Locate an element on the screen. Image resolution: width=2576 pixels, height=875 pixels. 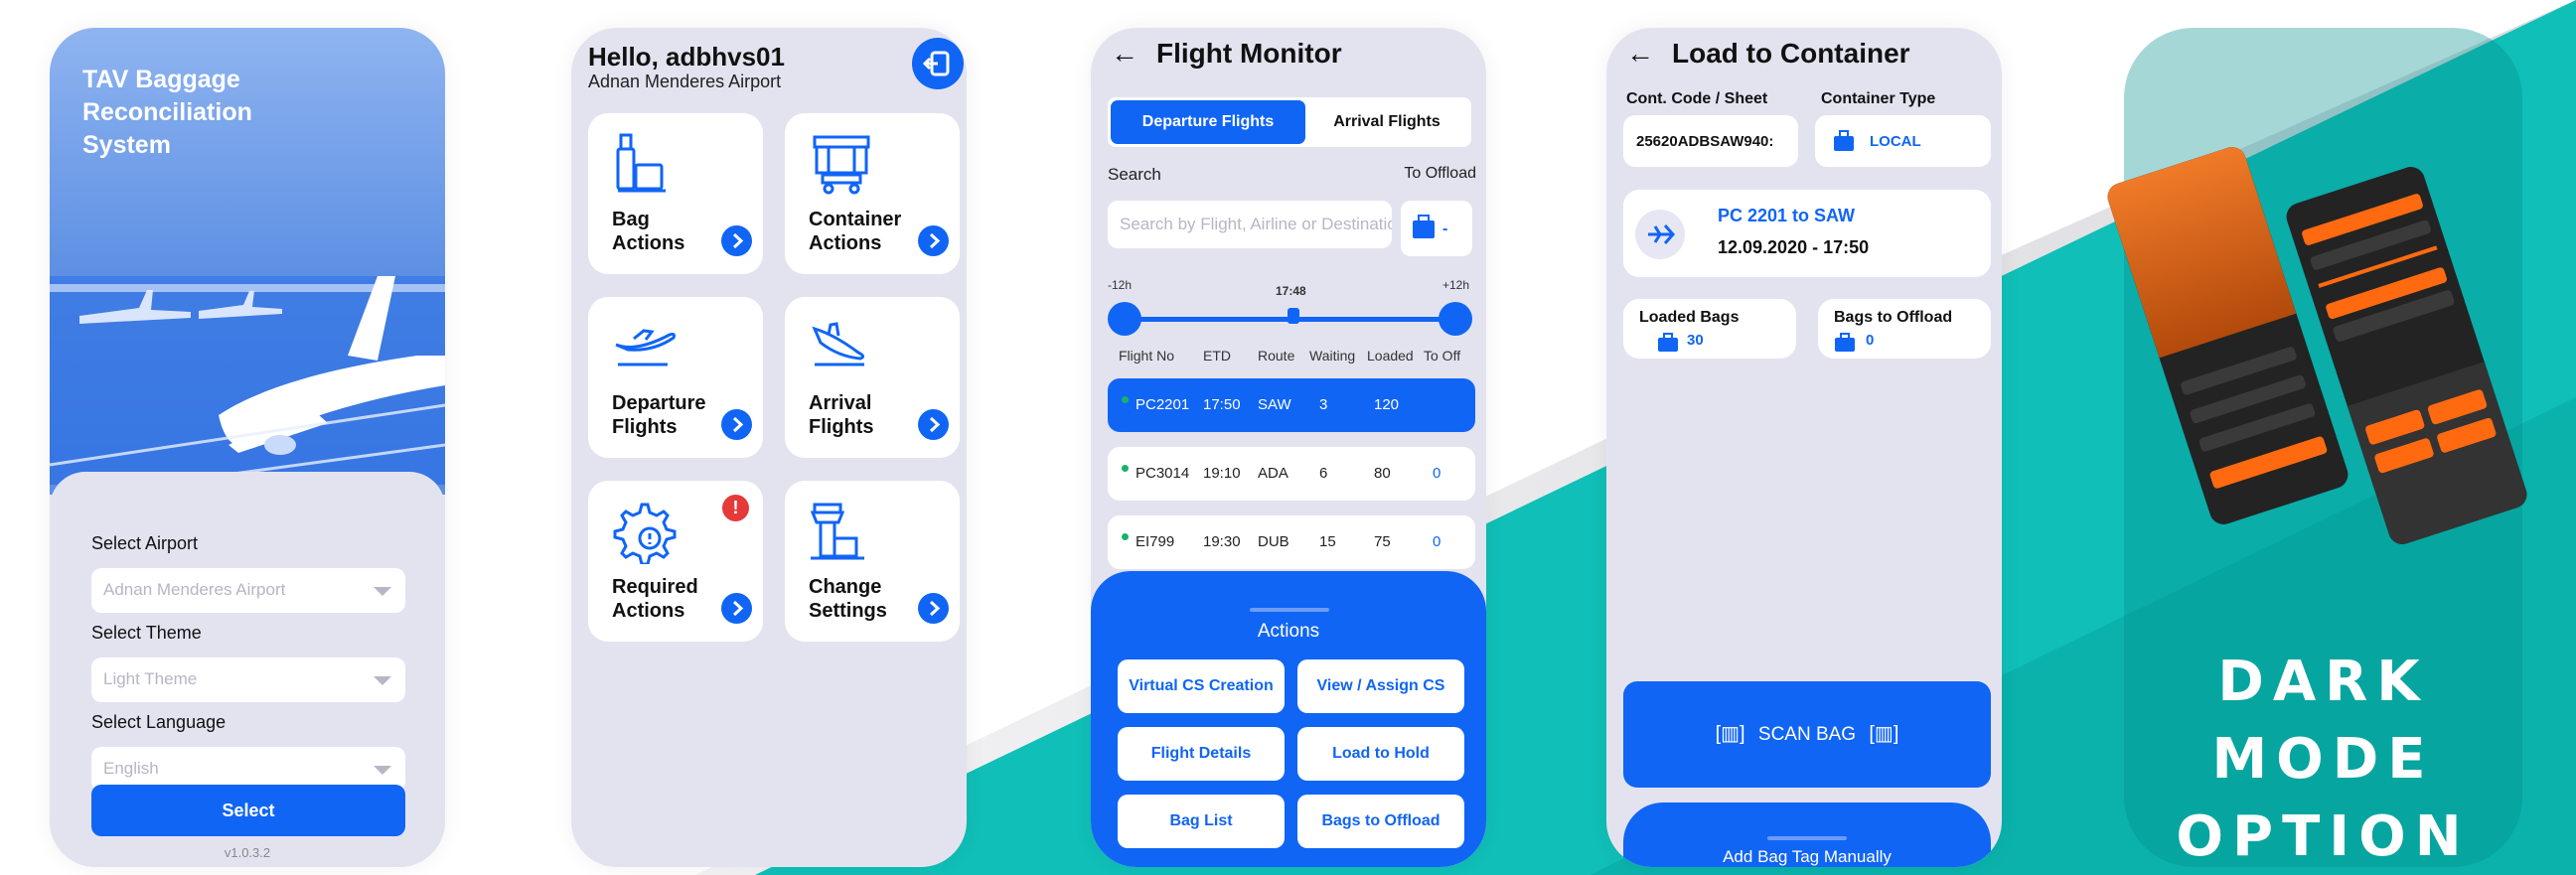
language-label: Select Language is located at coordinates (159, 722).